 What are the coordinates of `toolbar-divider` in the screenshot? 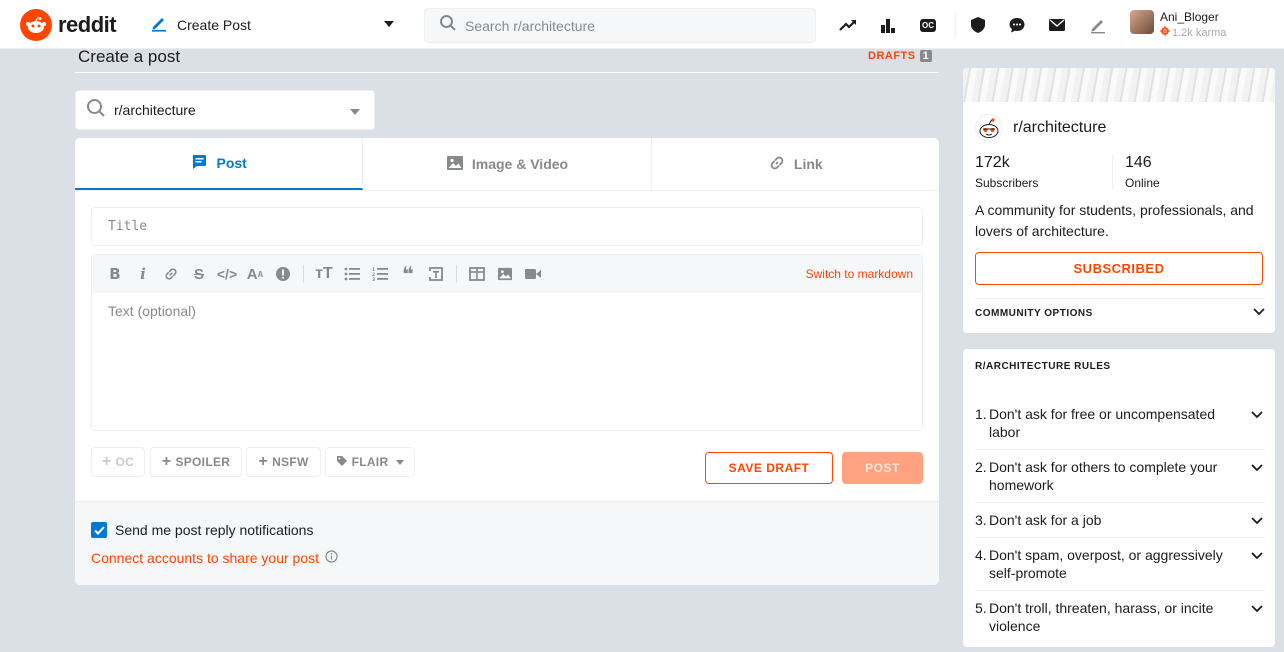 It's located at (303, 274).